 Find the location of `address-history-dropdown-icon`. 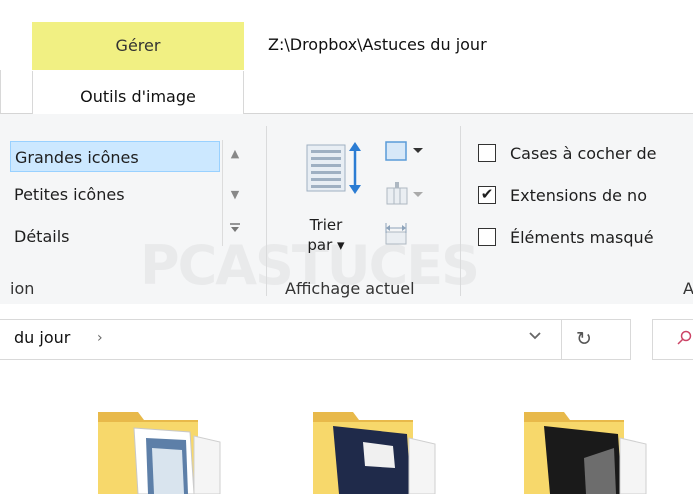

address-history-dropdown-icon is located at coordinates (535, 337).